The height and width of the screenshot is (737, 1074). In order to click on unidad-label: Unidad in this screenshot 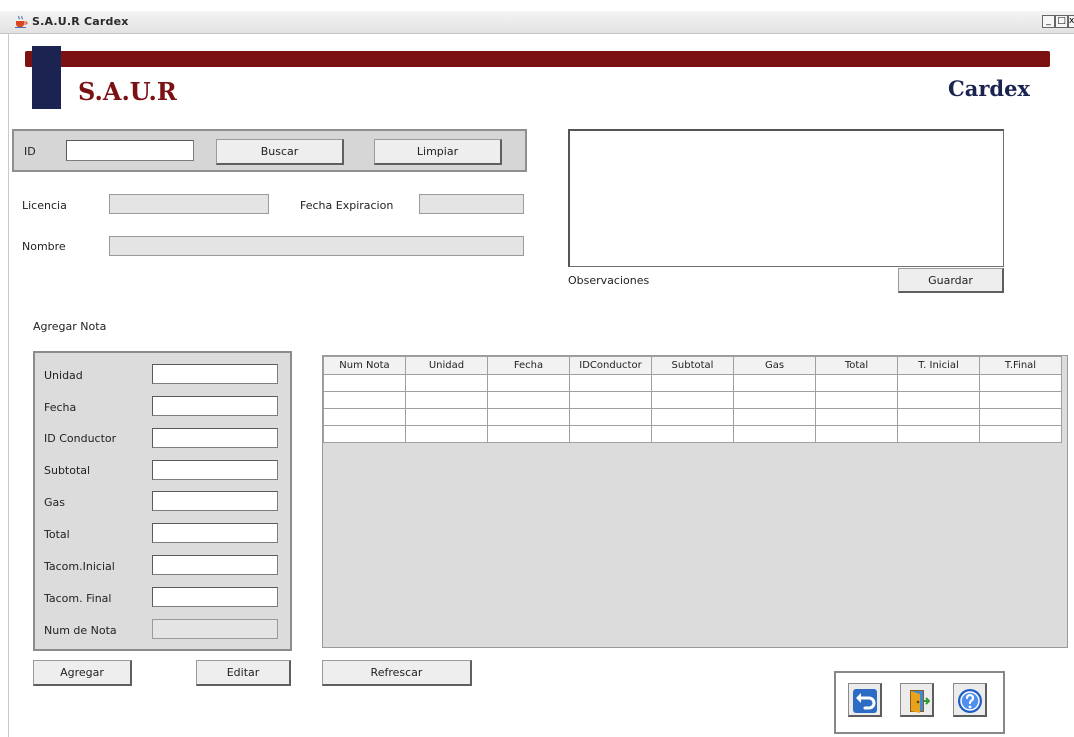, I will do `click(63, 375)`.